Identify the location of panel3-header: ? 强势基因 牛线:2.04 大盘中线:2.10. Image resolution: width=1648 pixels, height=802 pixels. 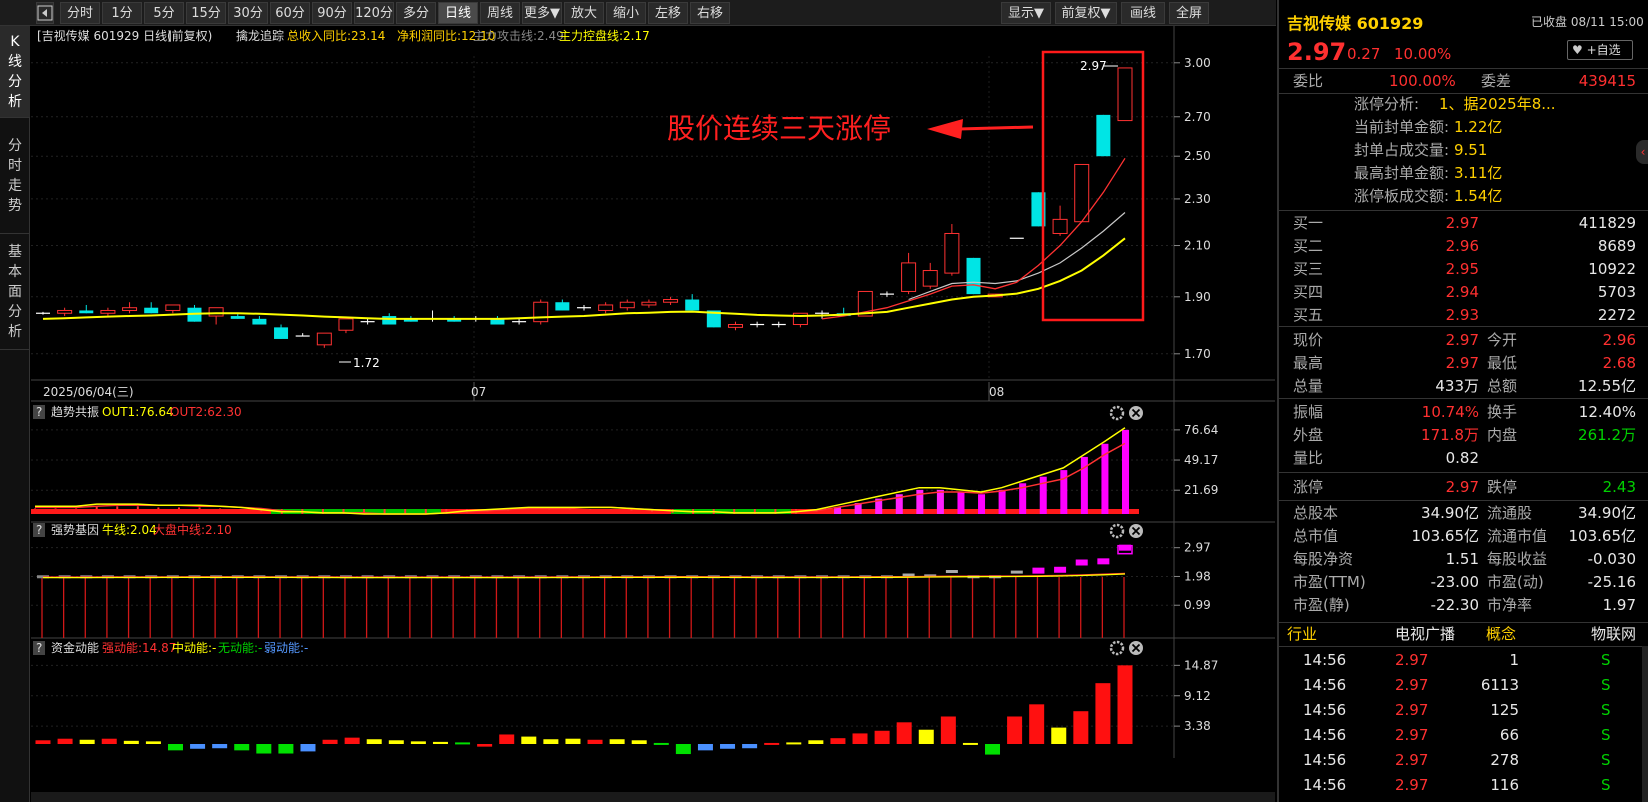
(132, 529).